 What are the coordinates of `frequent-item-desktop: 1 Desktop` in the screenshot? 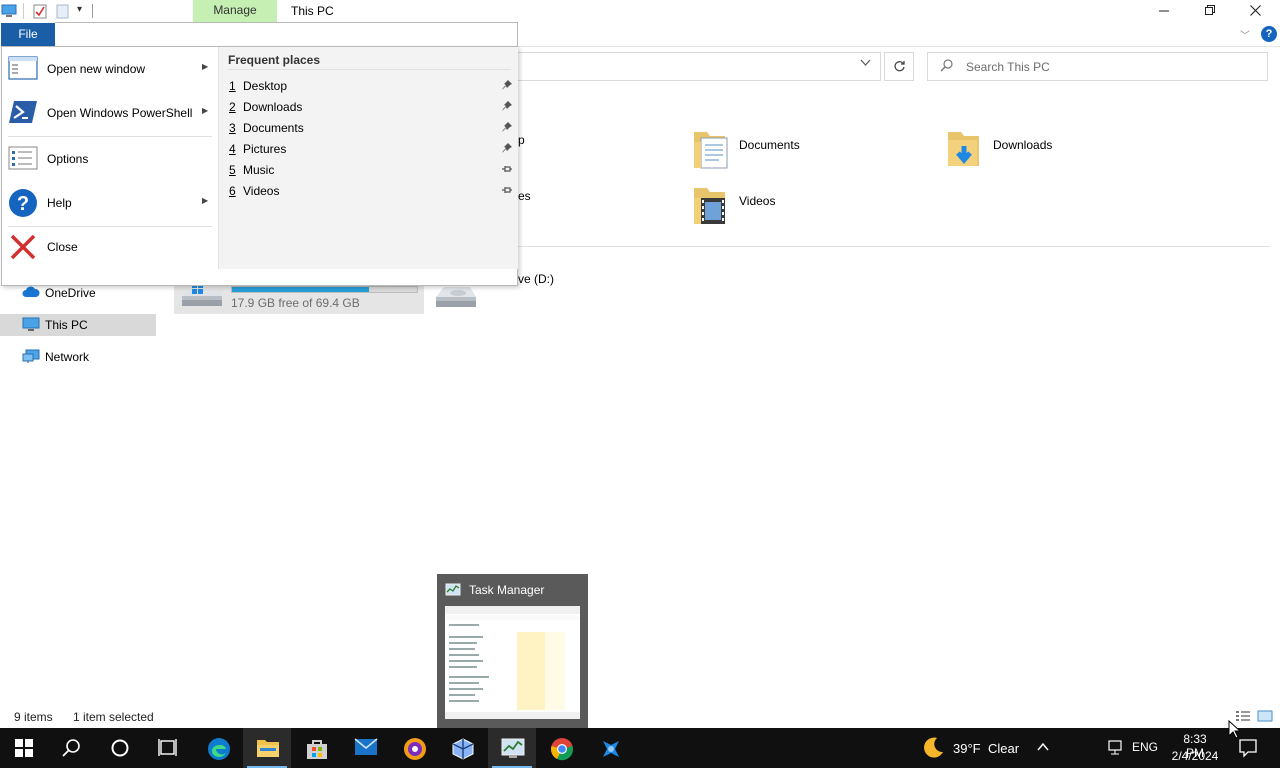 It's located at (371, 86).